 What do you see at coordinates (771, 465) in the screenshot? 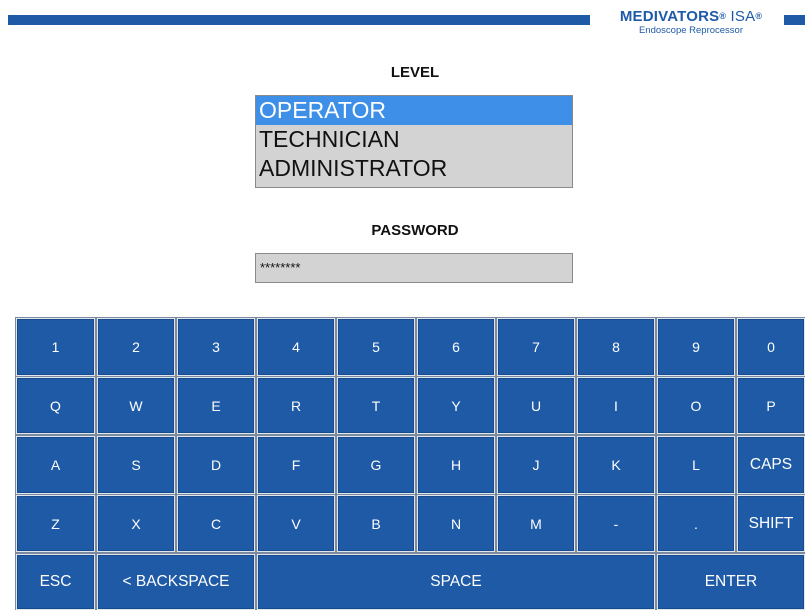
I see `caps-button: CAPS` at bounding box center [771, 465].